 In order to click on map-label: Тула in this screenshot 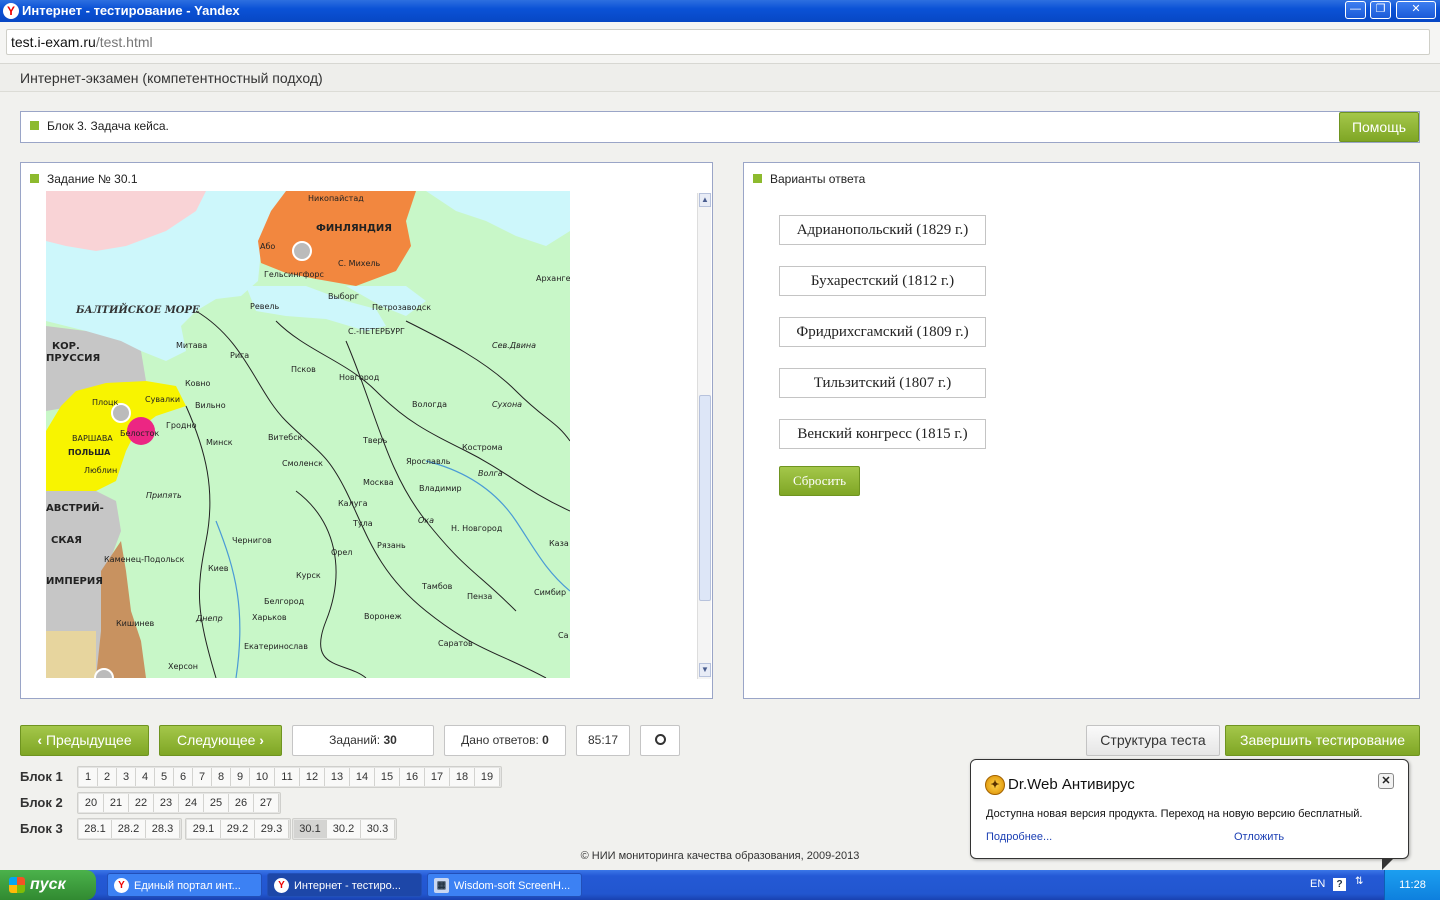, I will do `click(362, 523)`.